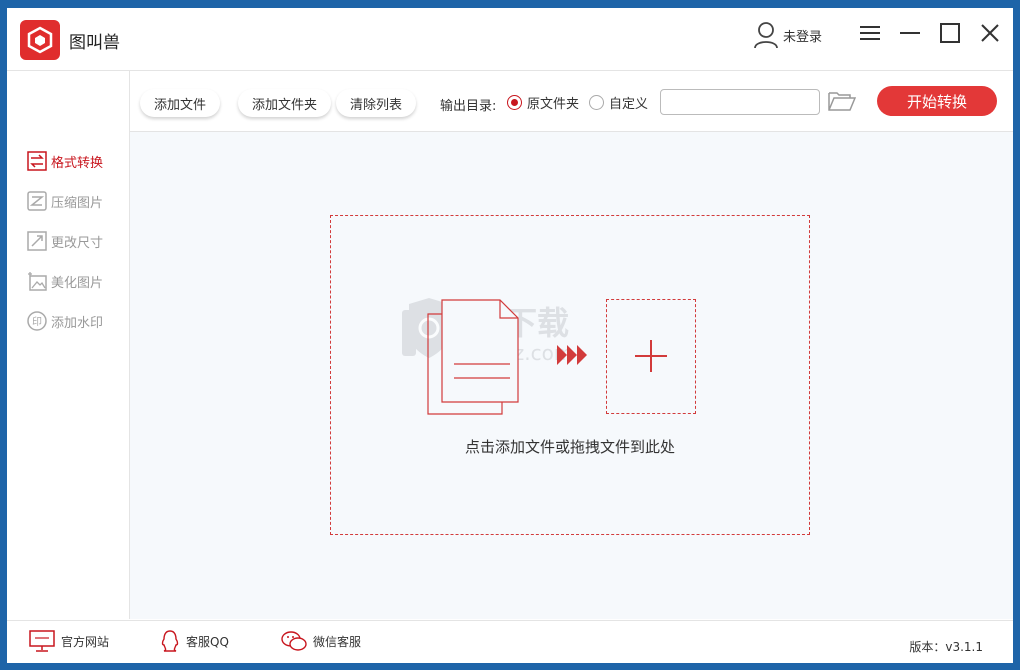  I want to click on sidebar-item-label: 美化图片, so click(77, 283).